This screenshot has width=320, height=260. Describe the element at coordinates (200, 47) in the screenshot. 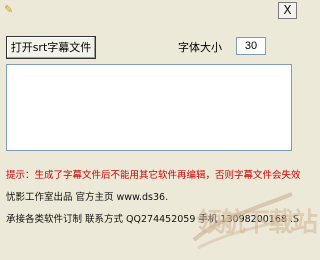

I see `font-size-label: 字体大小` at that location.